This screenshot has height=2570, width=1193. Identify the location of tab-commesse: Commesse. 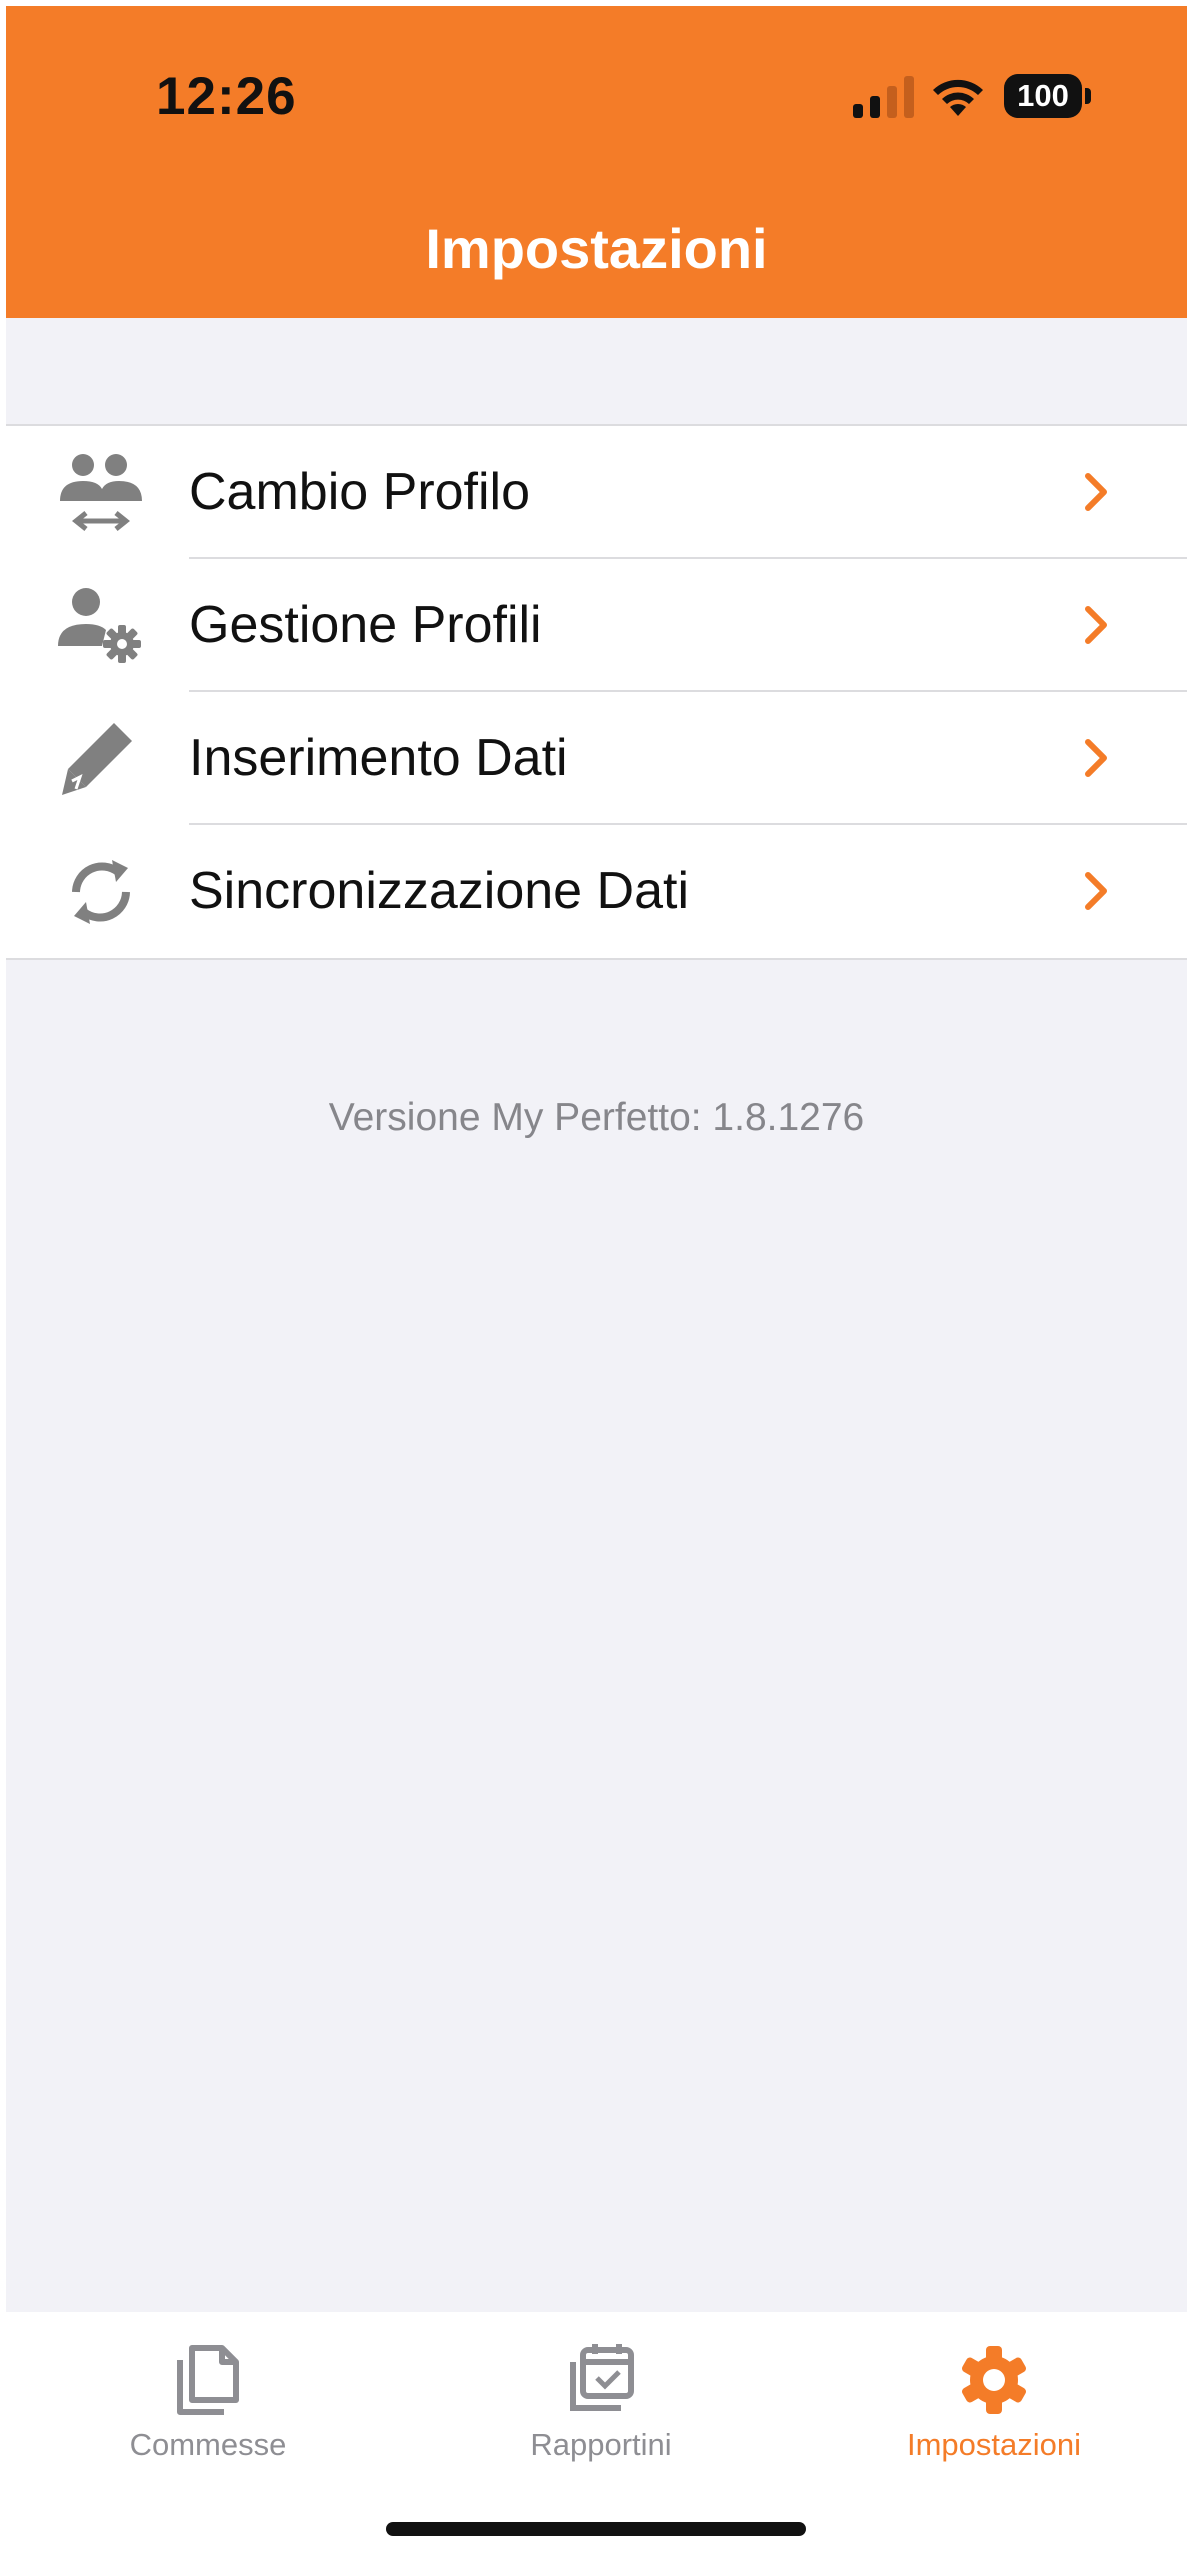
(208, 2402).